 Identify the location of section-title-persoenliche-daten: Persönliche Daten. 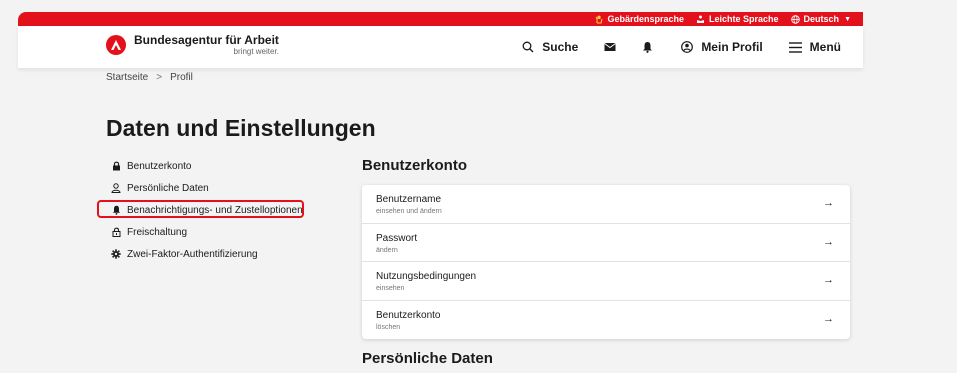
(427, 358).